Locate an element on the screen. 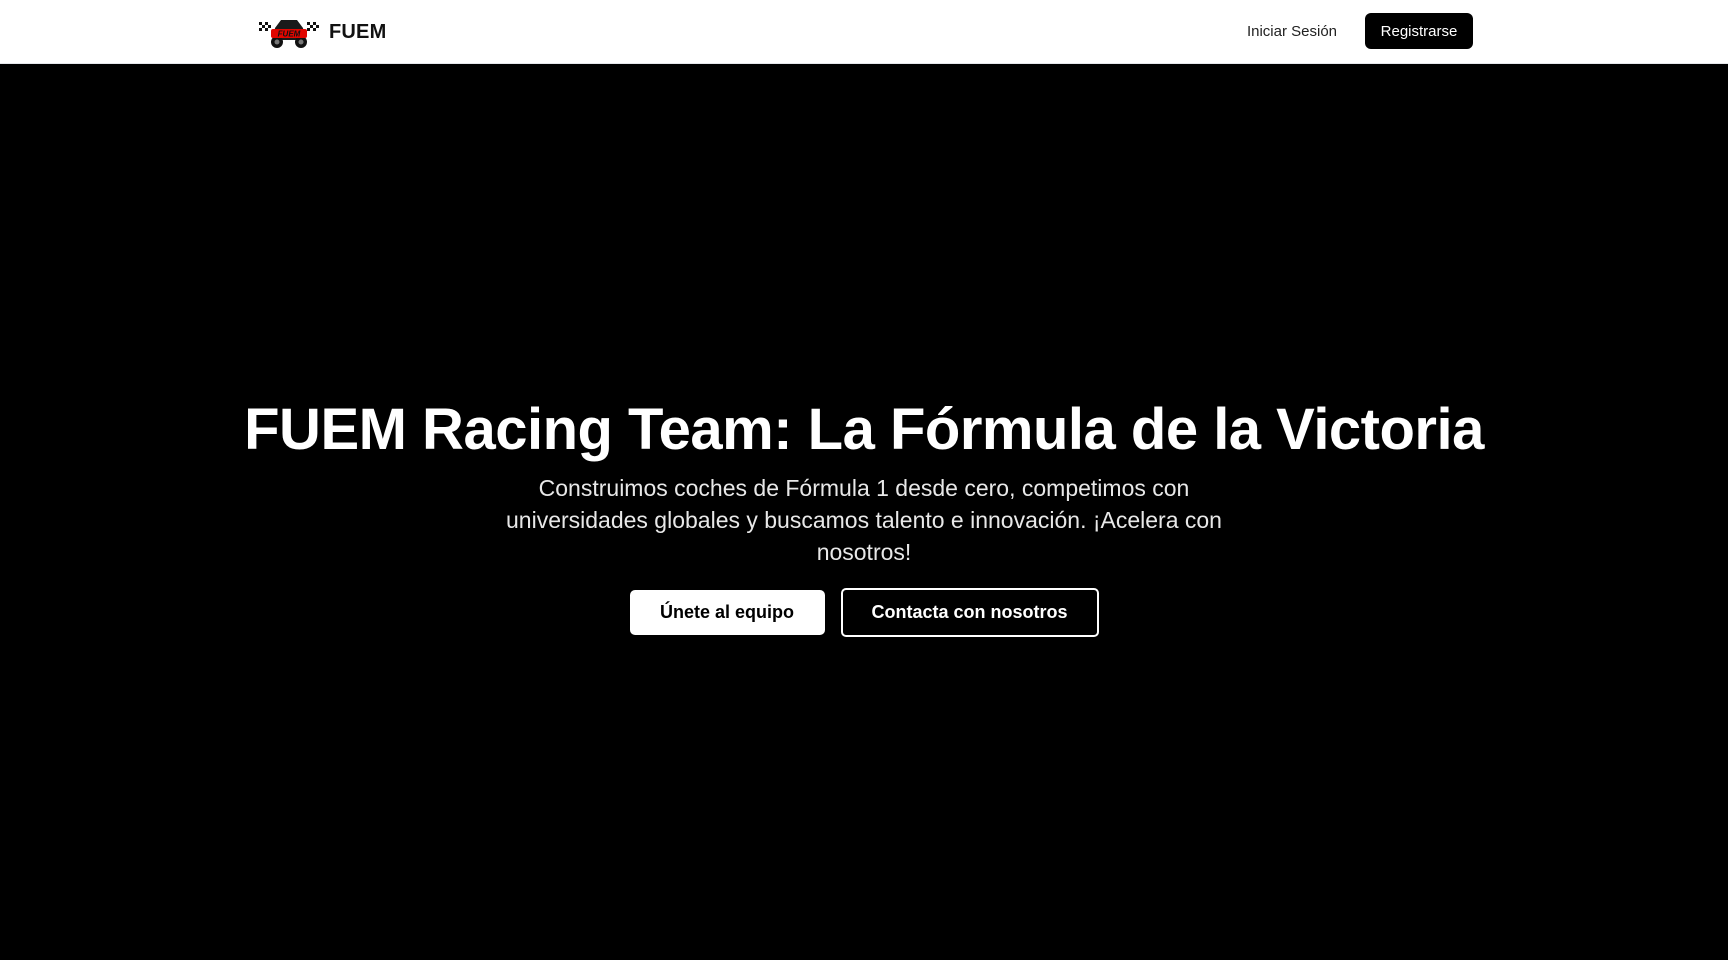 The image size is (1728, 960). hero-cta-group: Únete al equipo Contacta con nosotros is located at coordinates (864, 612).